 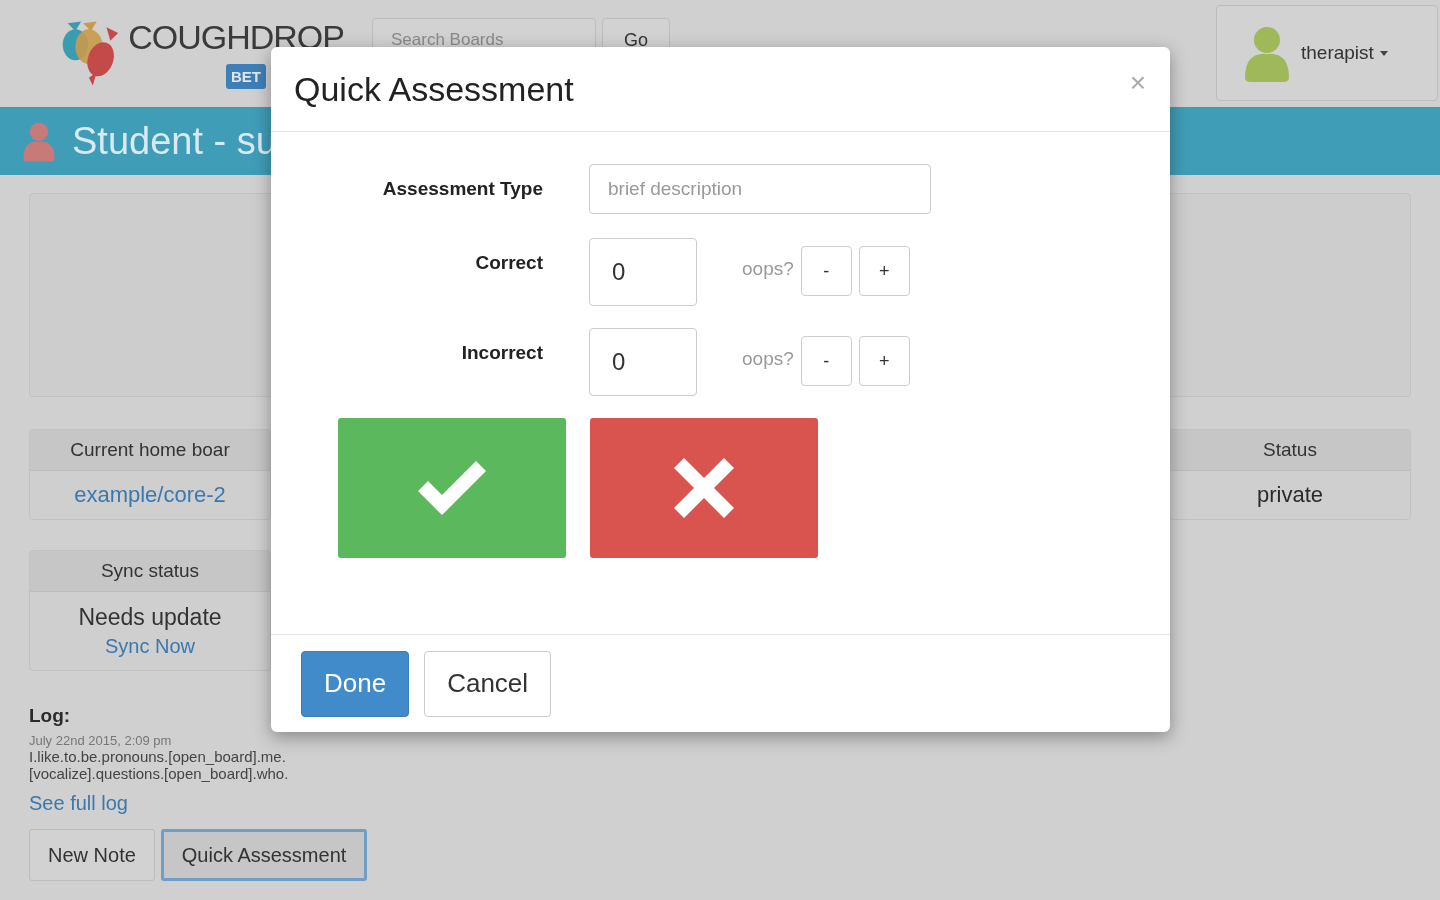 What do you see at coordinates (246, 76) in the screenshot?
I see `beta-badge: BET` at bounding box center [246, 76].